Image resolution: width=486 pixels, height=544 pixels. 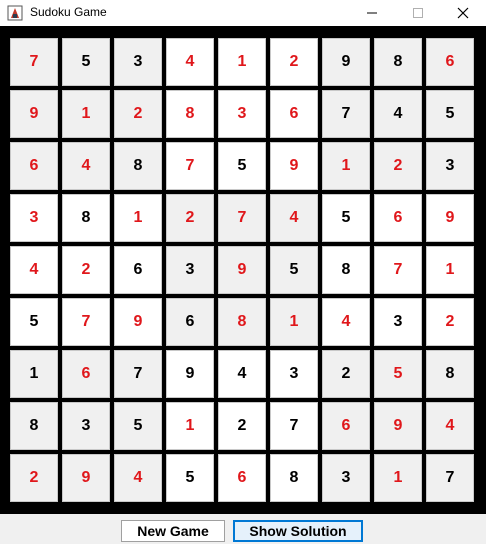 What do you see at coordinates (398, 322) in the screenshot?
I see `sudoku-cell-r6c8: 3` at bounding box center [398, 322].